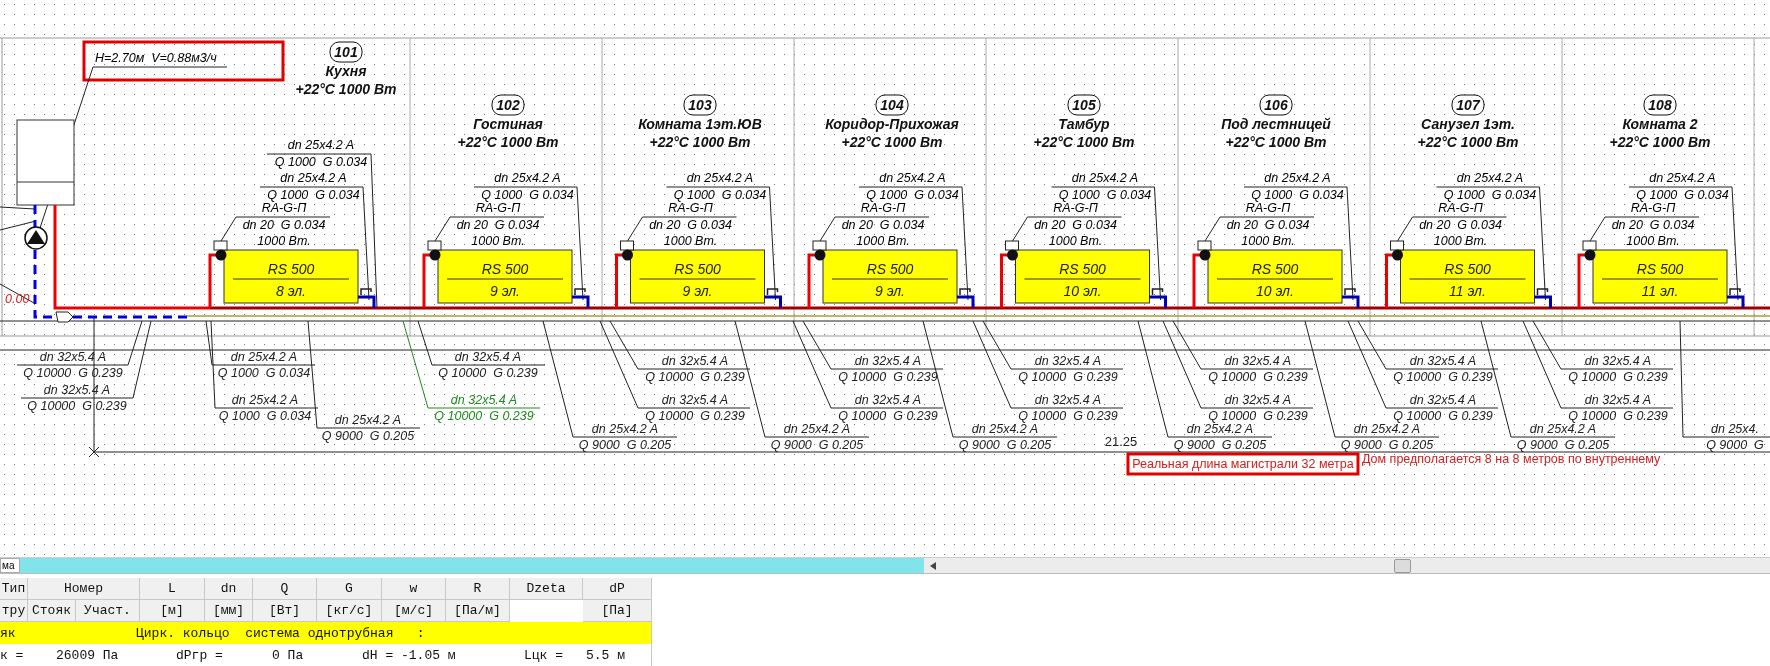  What do you see at coordinates (700, 105) in the screenshot?
I see `room-number: 103` at bounding box center [700, 105].